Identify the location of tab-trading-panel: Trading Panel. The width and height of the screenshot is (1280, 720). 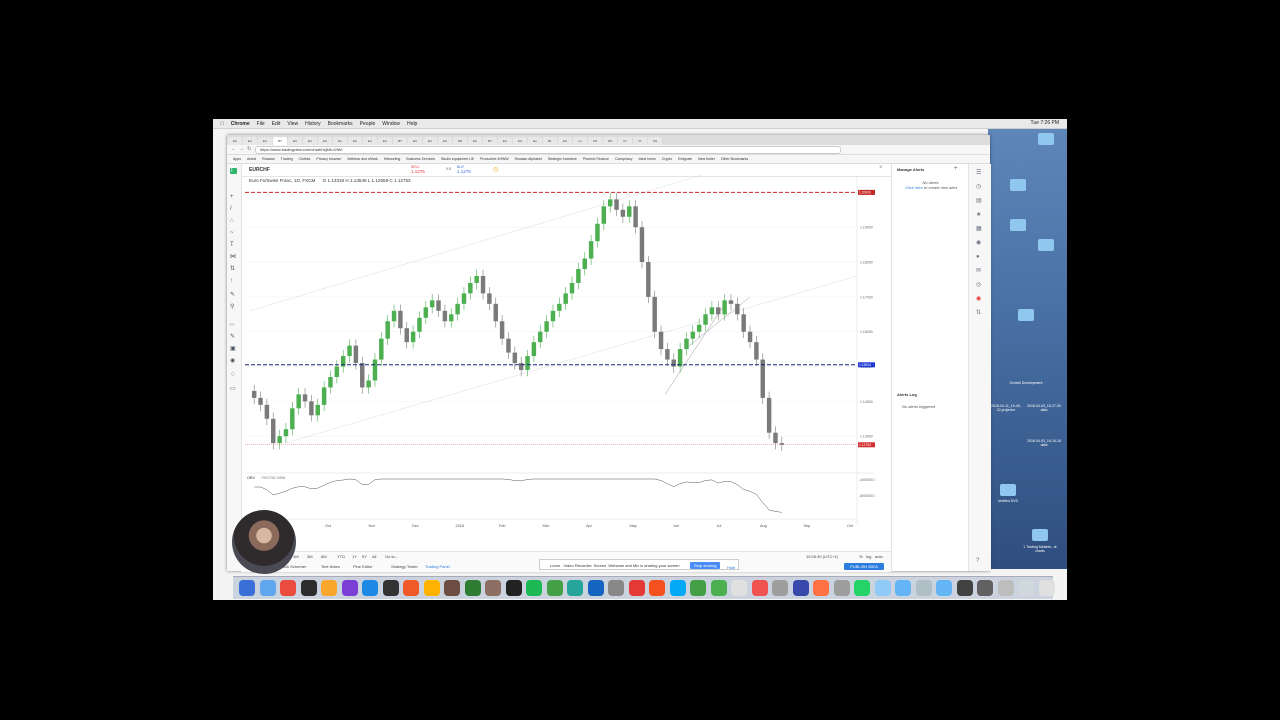
(437, 566).